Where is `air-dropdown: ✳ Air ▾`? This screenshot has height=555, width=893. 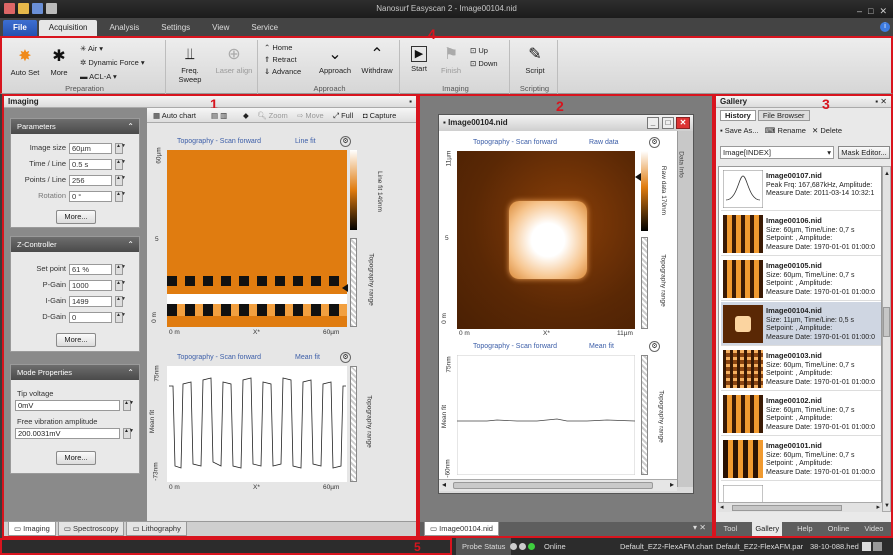 air-dropdown: ✳ Air ▾ is located at coordinates (91, 48).